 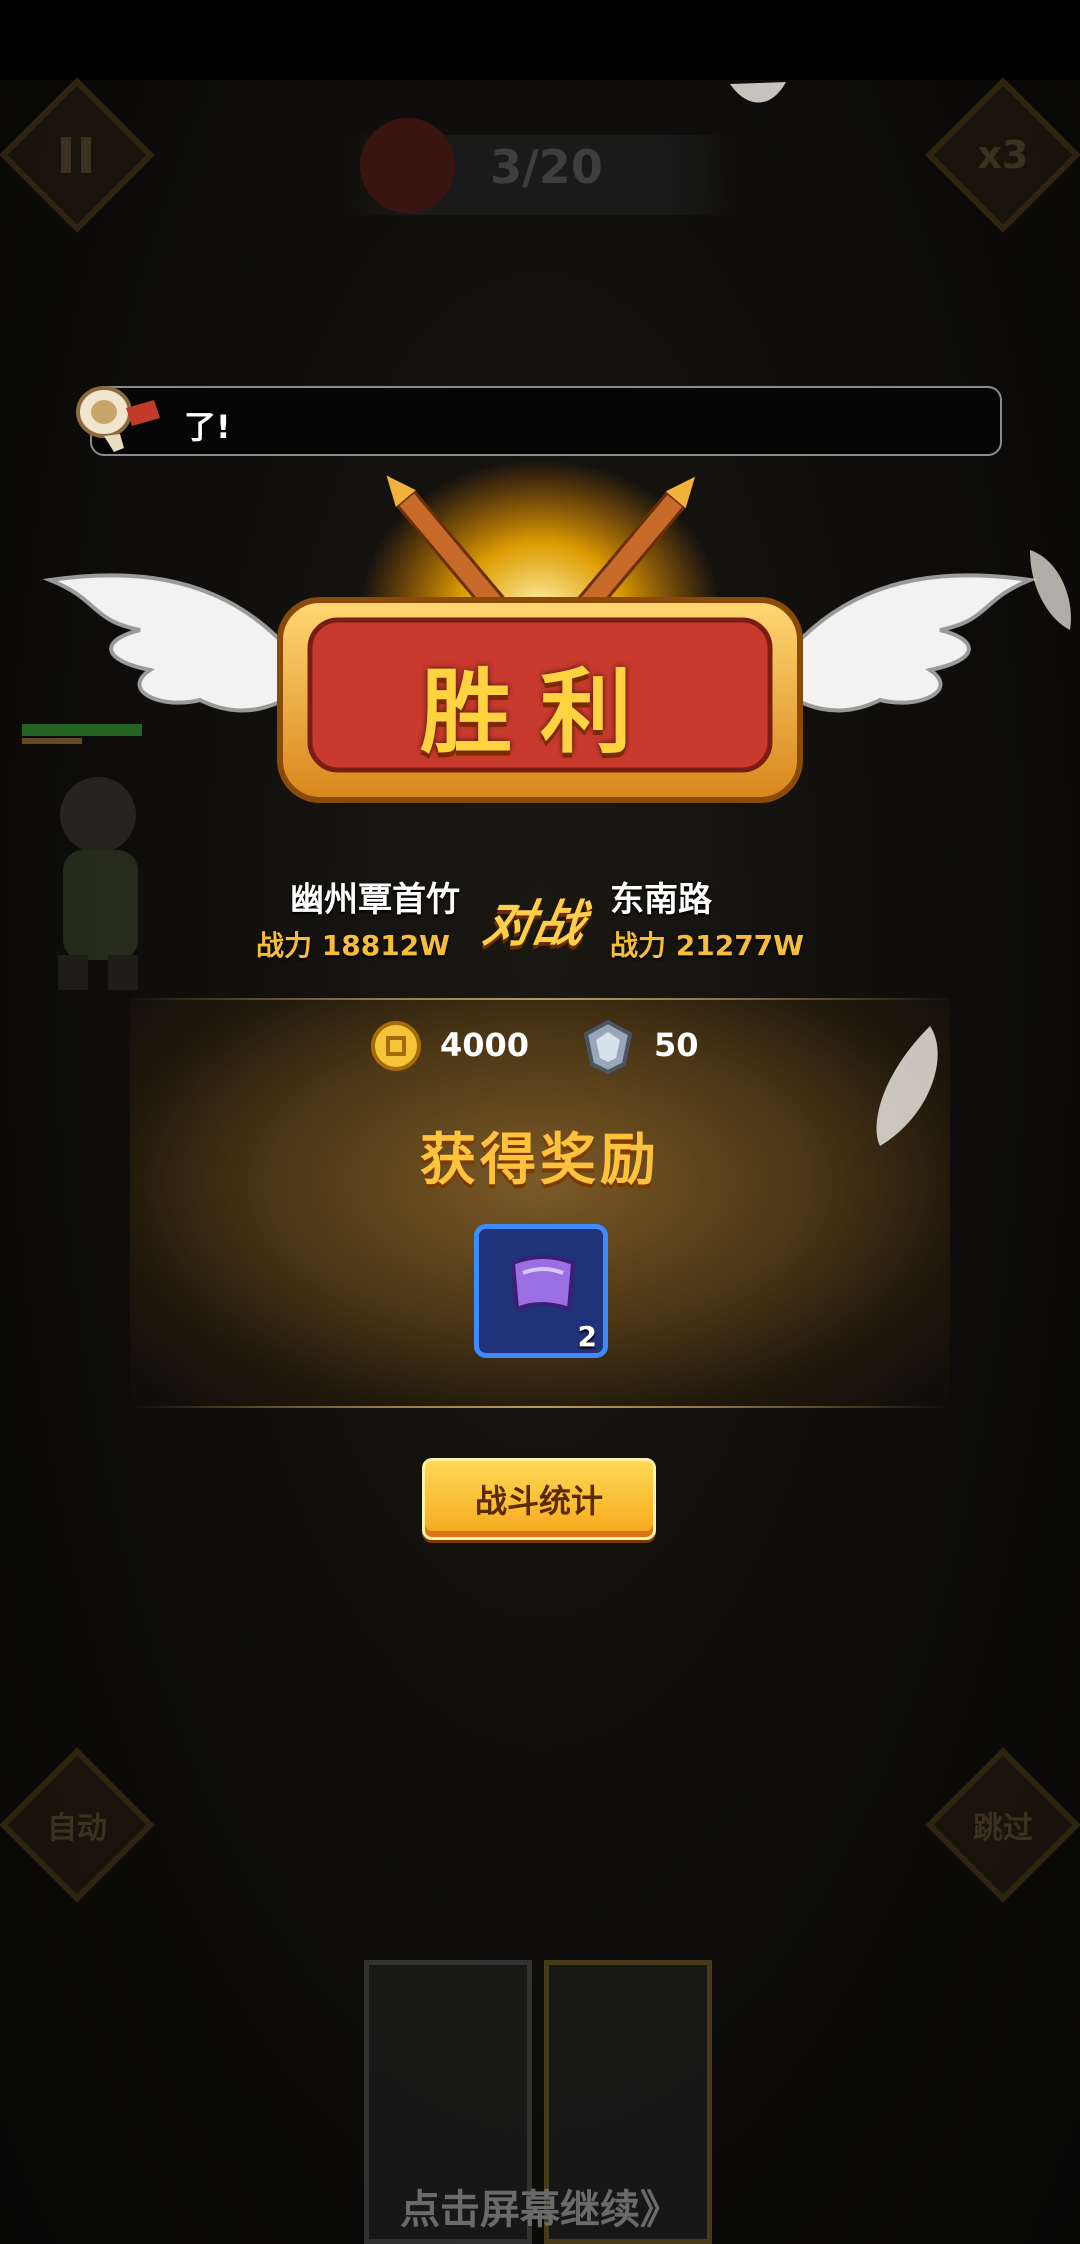 I want to click on skip-label: 跳过, so click(x=1003, y=1828).